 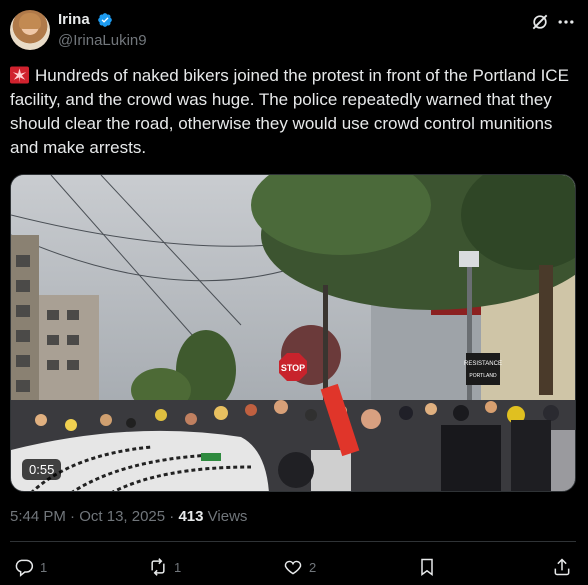 What do you see at coordinates (294, 32) in the screenshot?
I see `tweet-header: Irina @IrinaLukin9` at bounding box center [294, 32].